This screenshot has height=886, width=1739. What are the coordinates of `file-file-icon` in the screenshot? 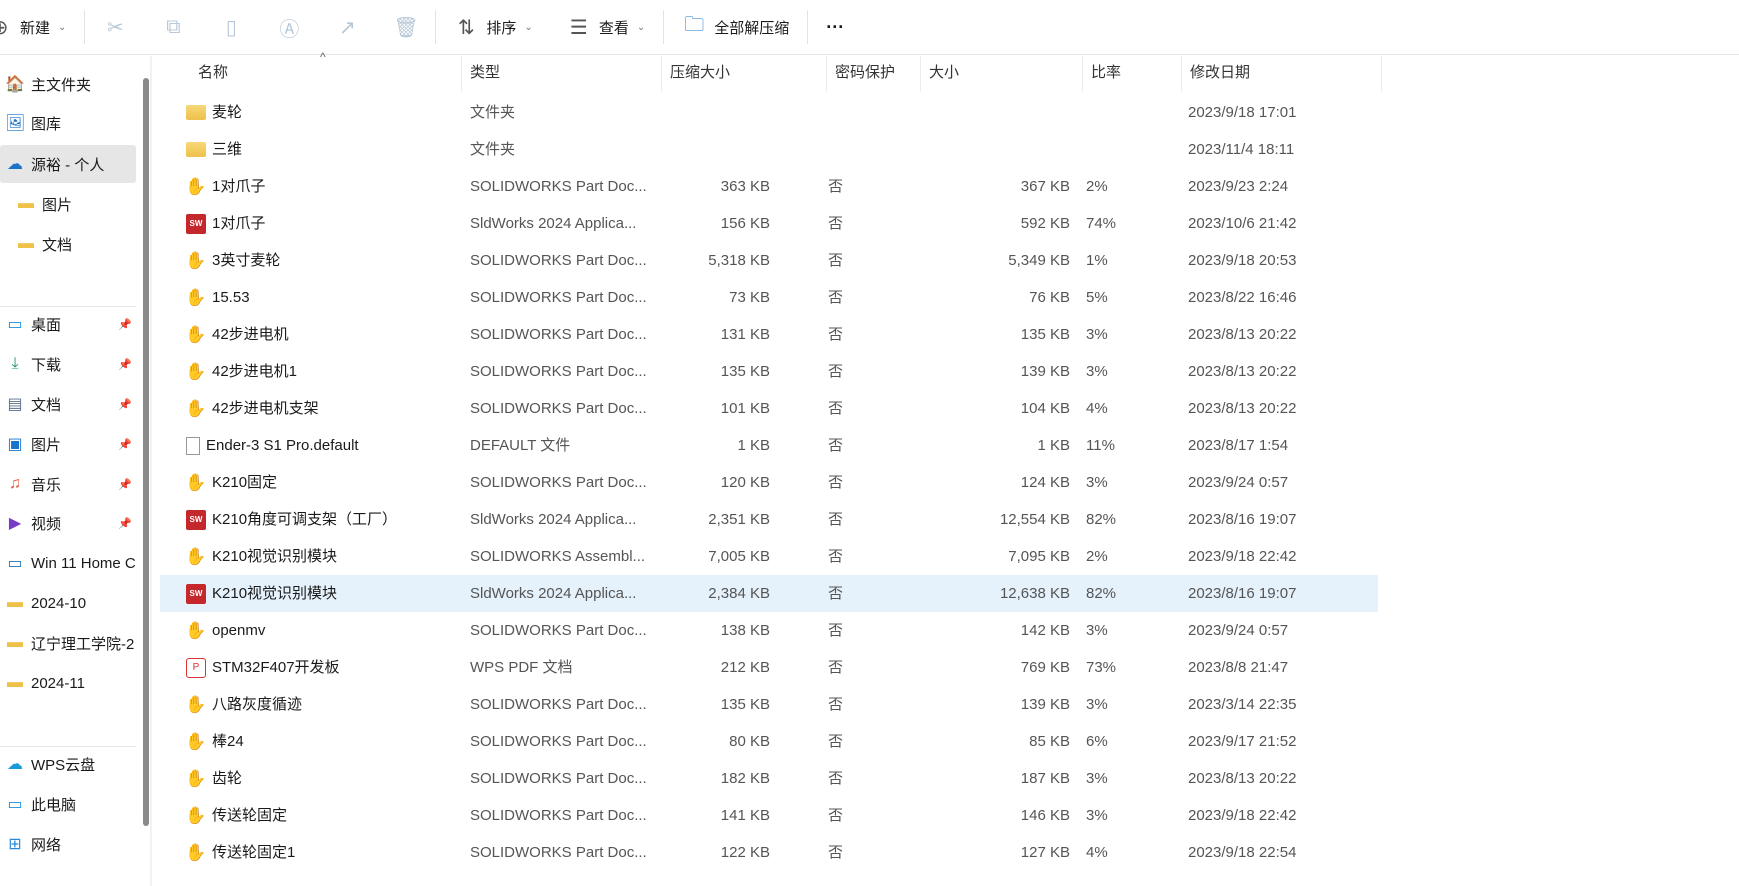 It's located at (193, 445).